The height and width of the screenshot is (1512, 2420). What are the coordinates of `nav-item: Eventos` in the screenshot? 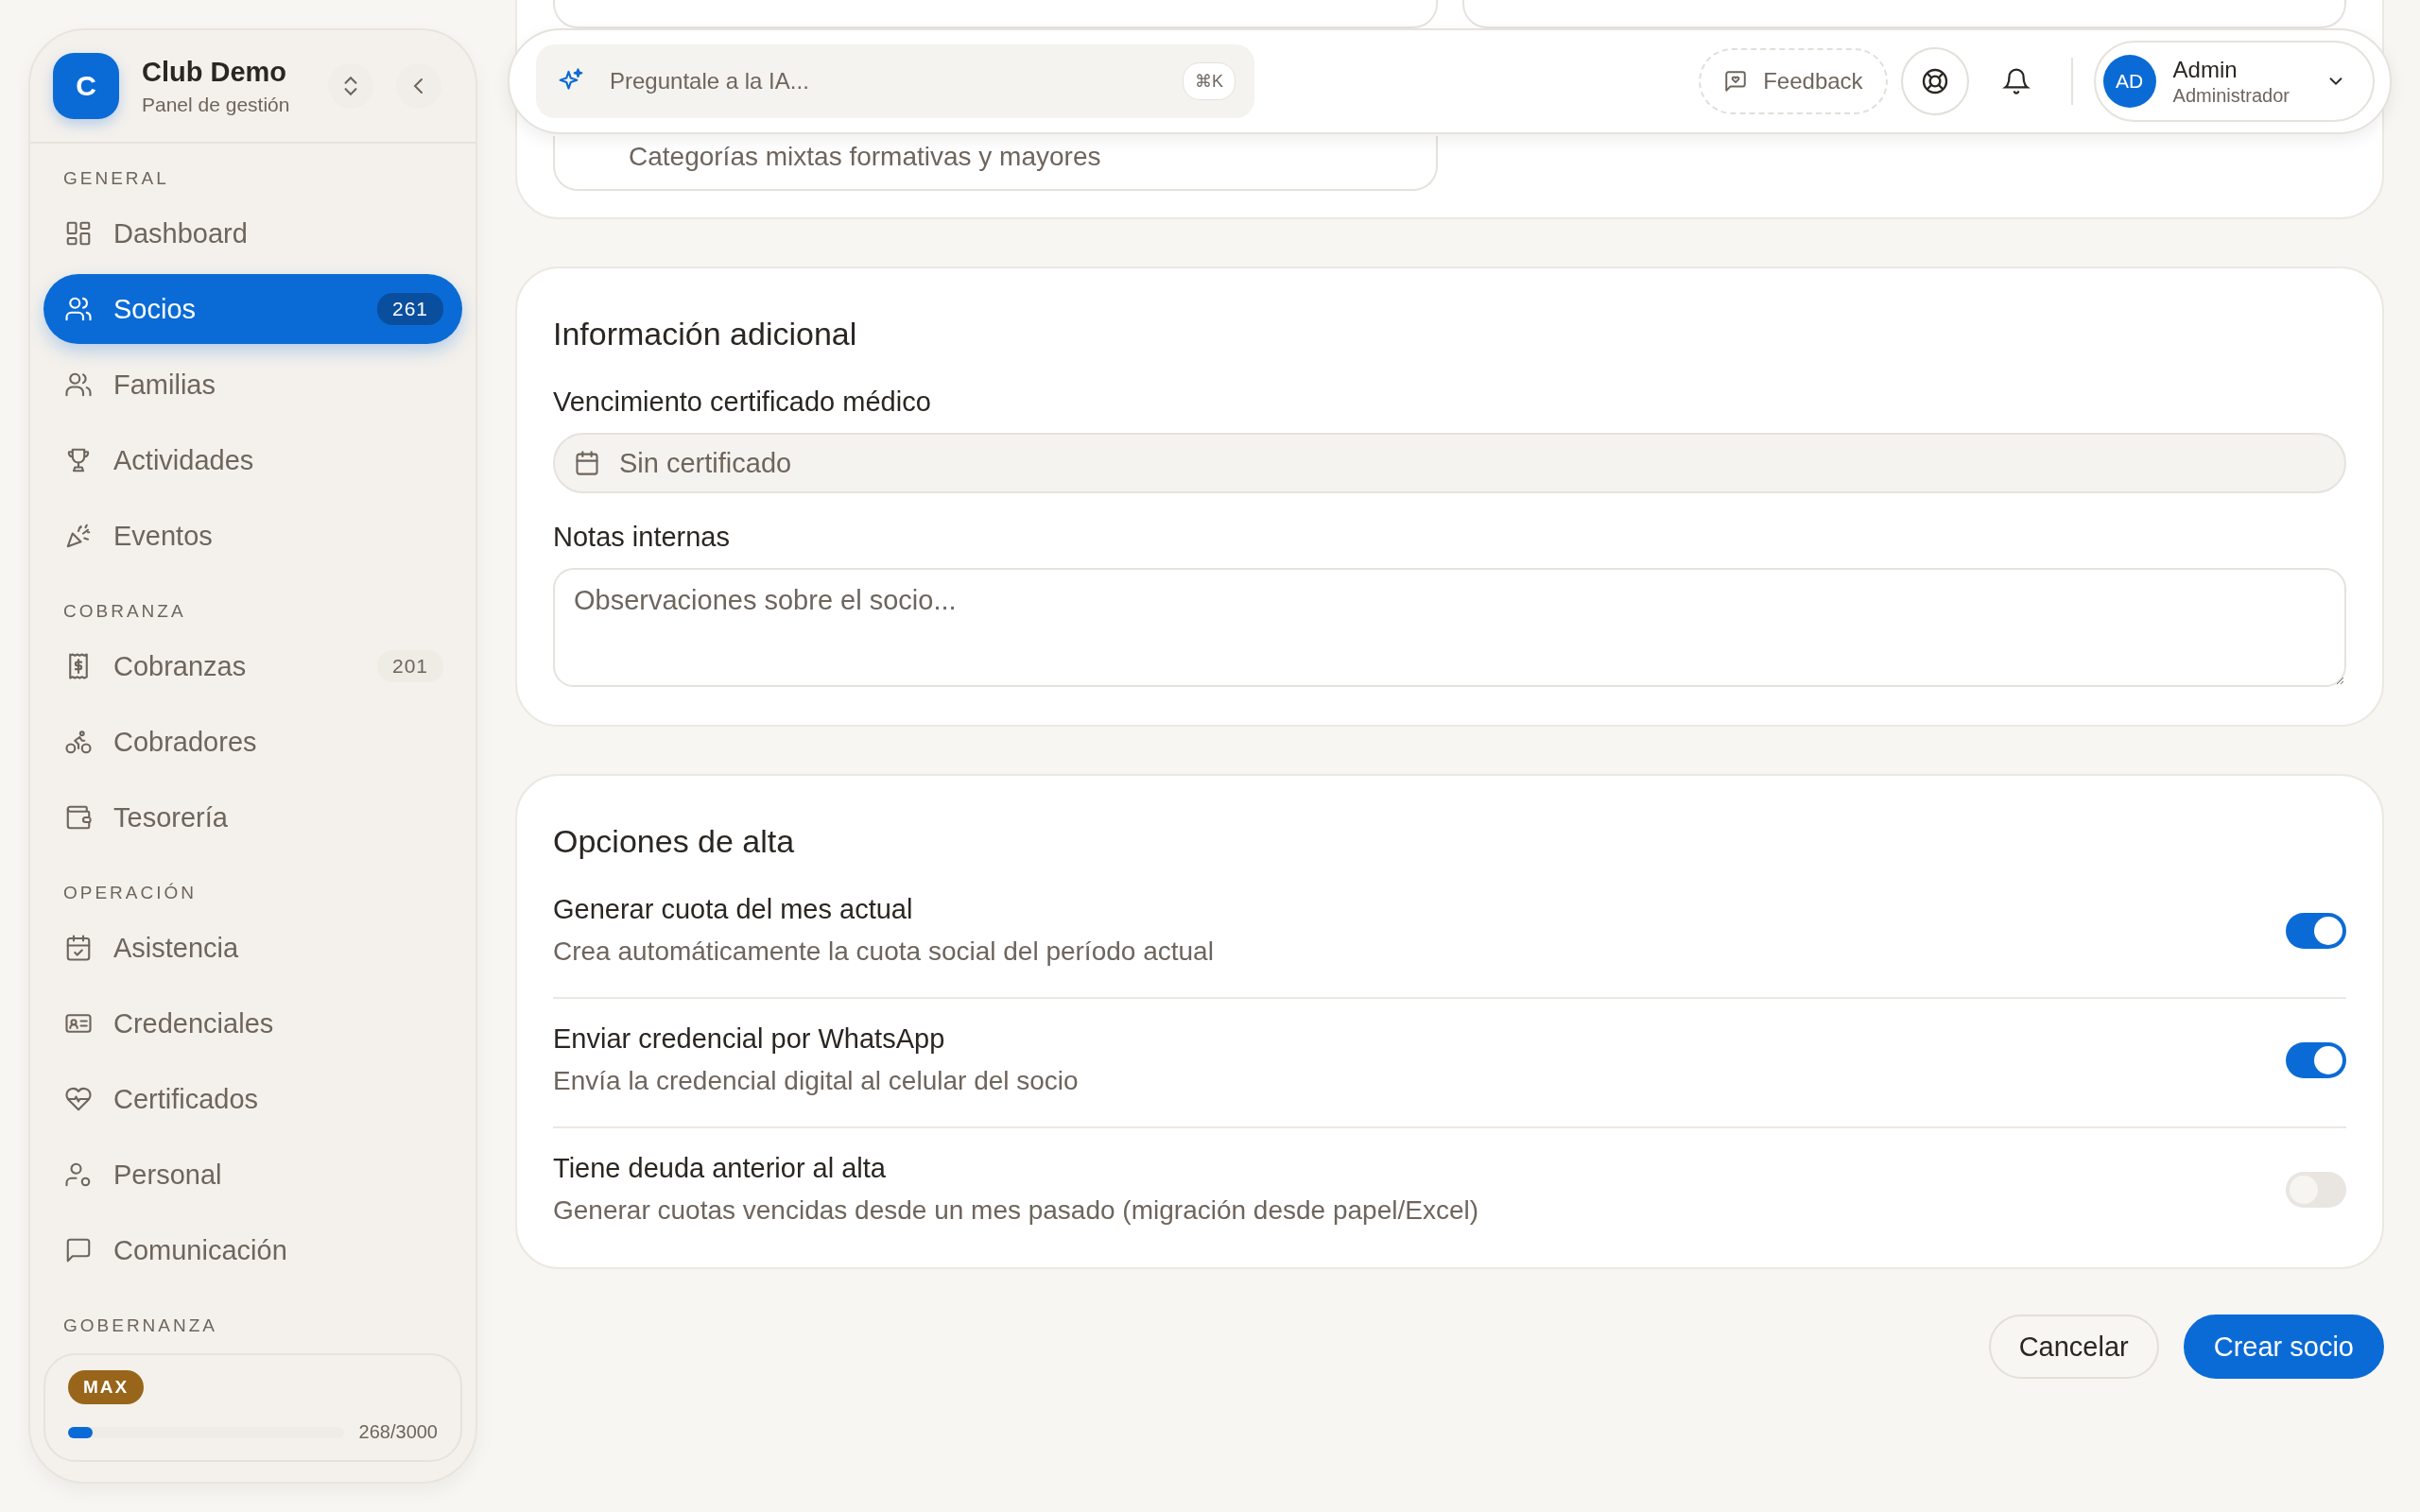 It's located at (252, 536).